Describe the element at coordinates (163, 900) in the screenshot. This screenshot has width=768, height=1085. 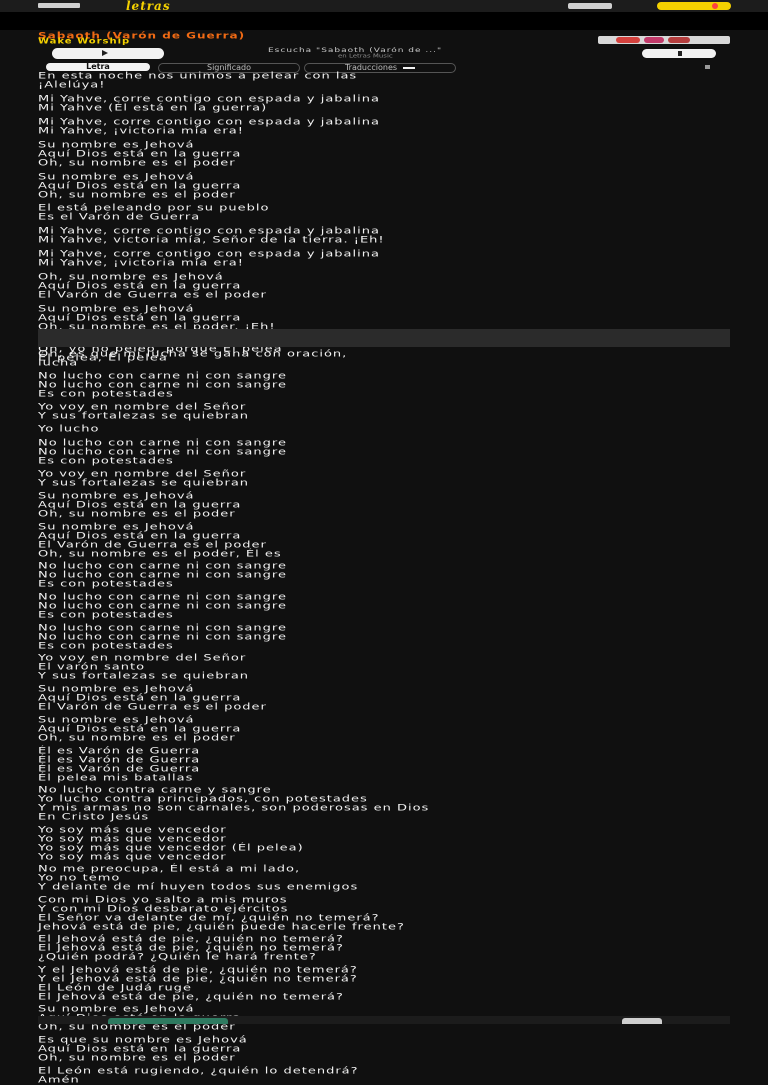
I see `lyrics-line: Con mi Dios yo salto a mis muros` at that location.